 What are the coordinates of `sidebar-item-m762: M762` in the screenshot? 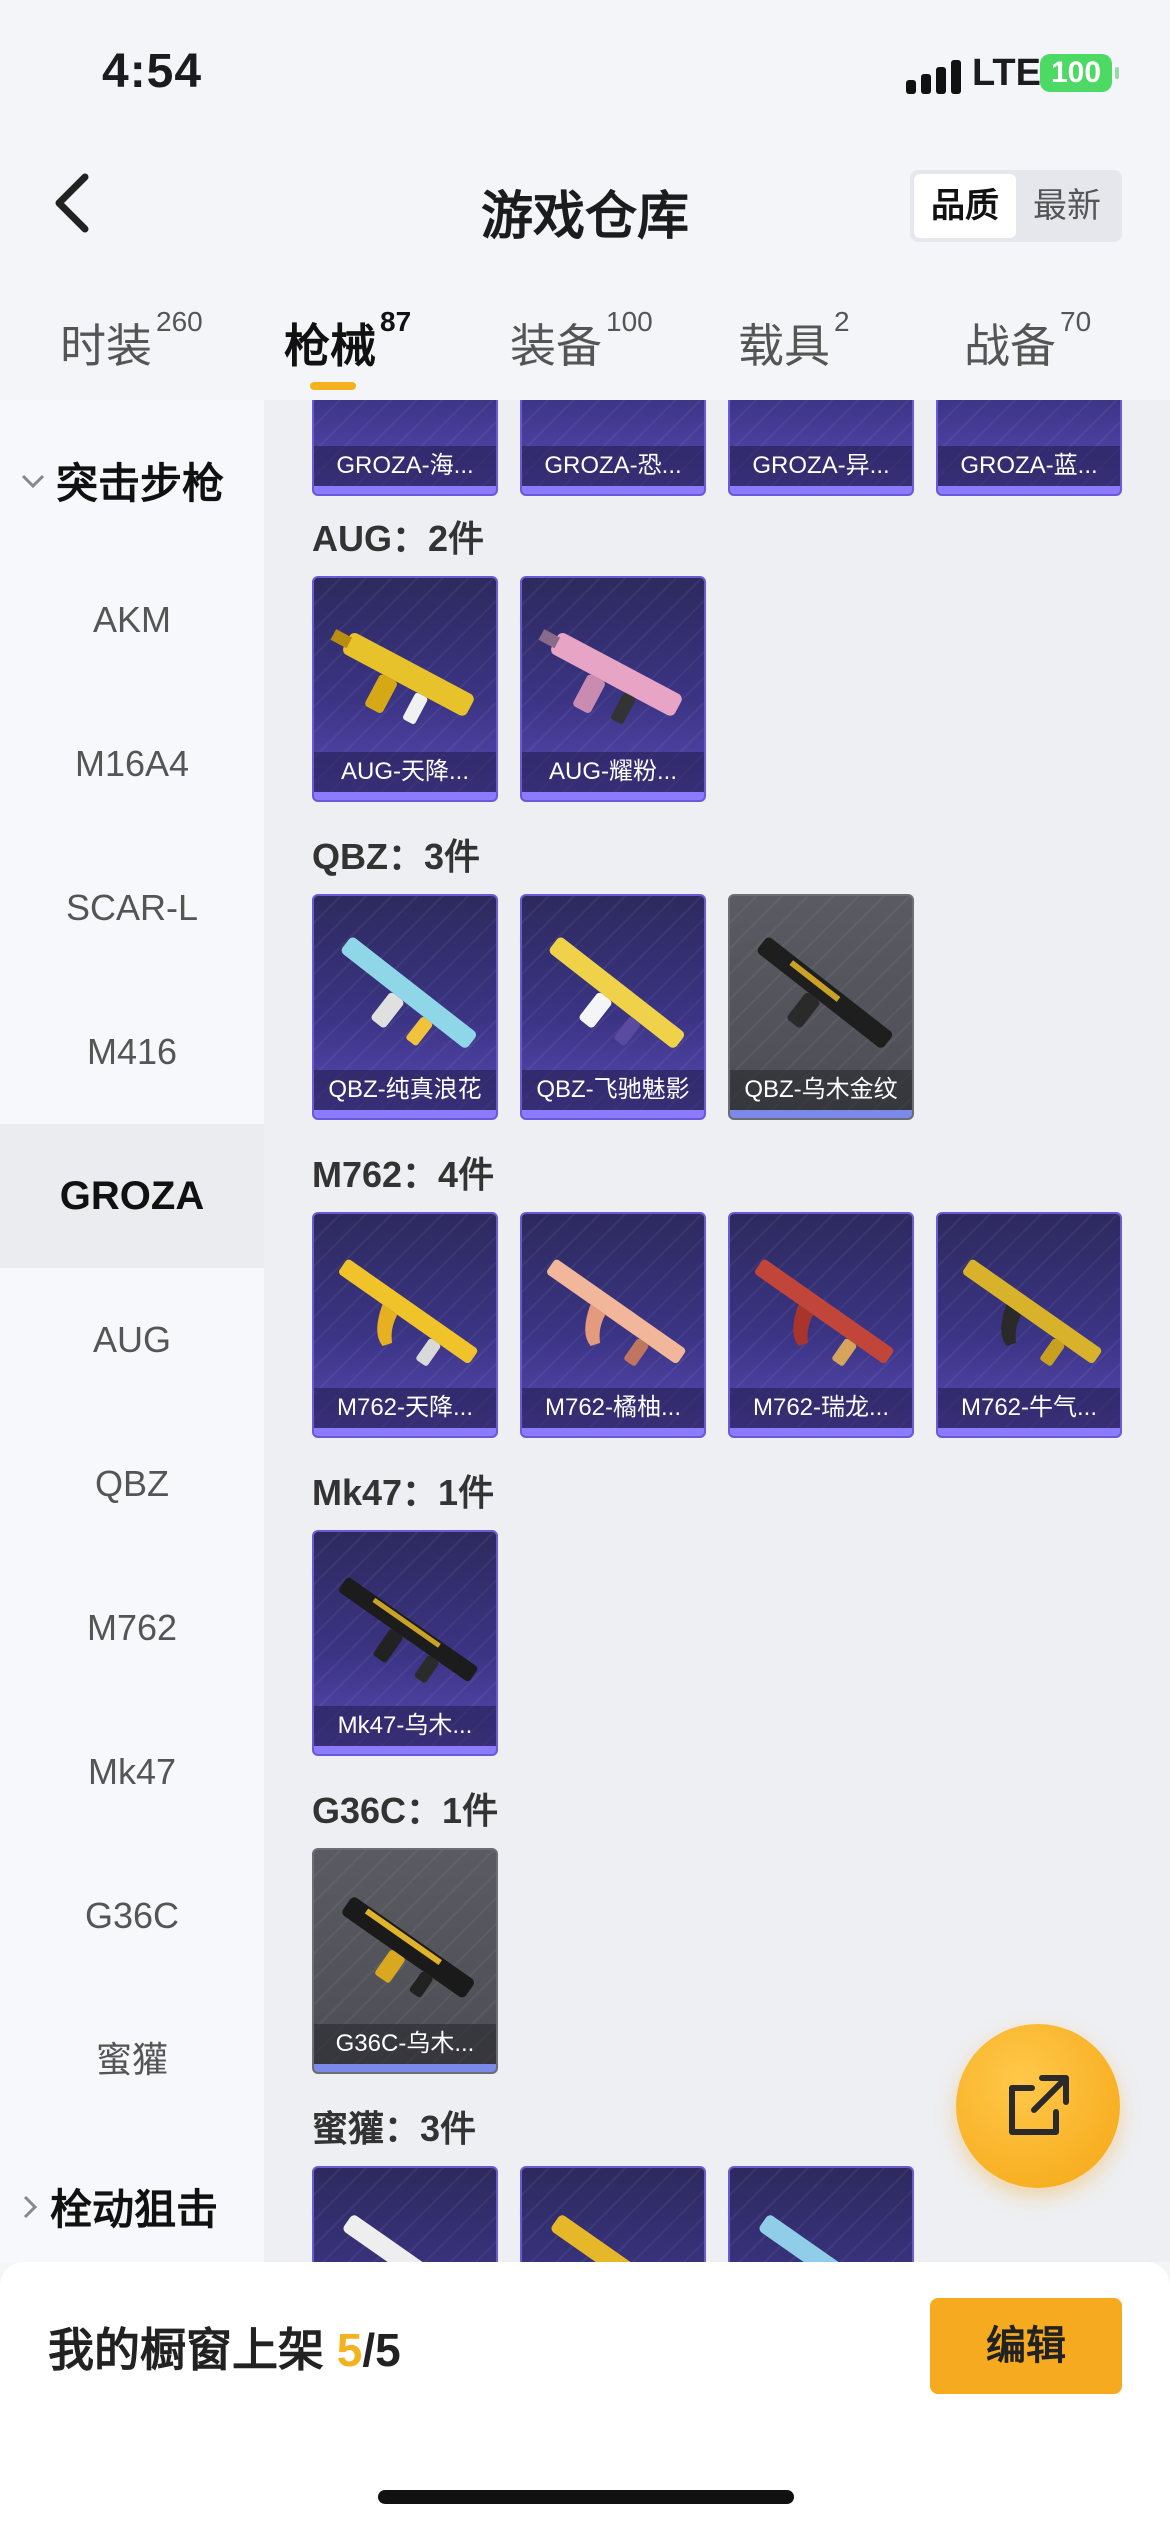 It's located at (132, 1628).